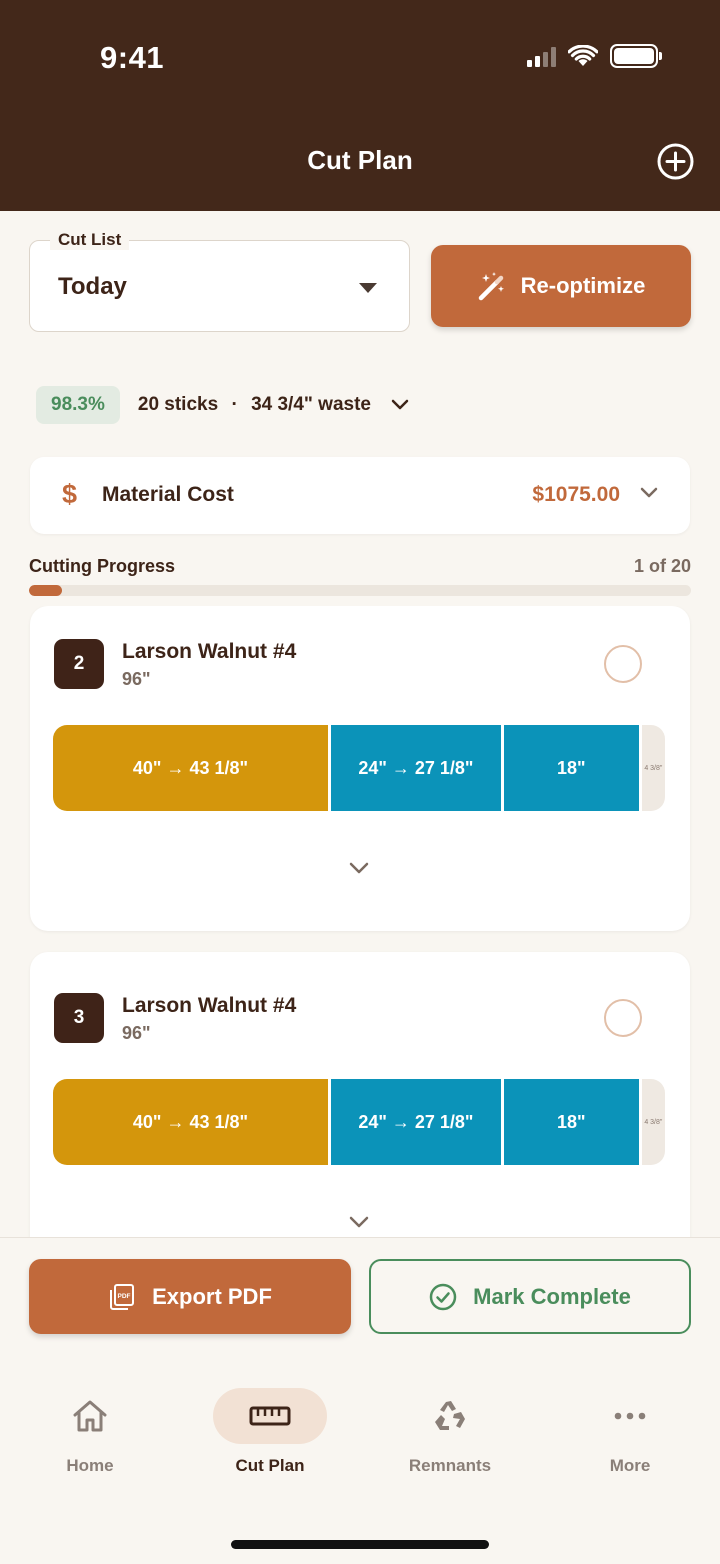 The height and width of the screenshot is (1564, 720). What do you see at coordinates (636, 56) in the screenshot?
I see `battery-icon` at bounding box center [636, 56].